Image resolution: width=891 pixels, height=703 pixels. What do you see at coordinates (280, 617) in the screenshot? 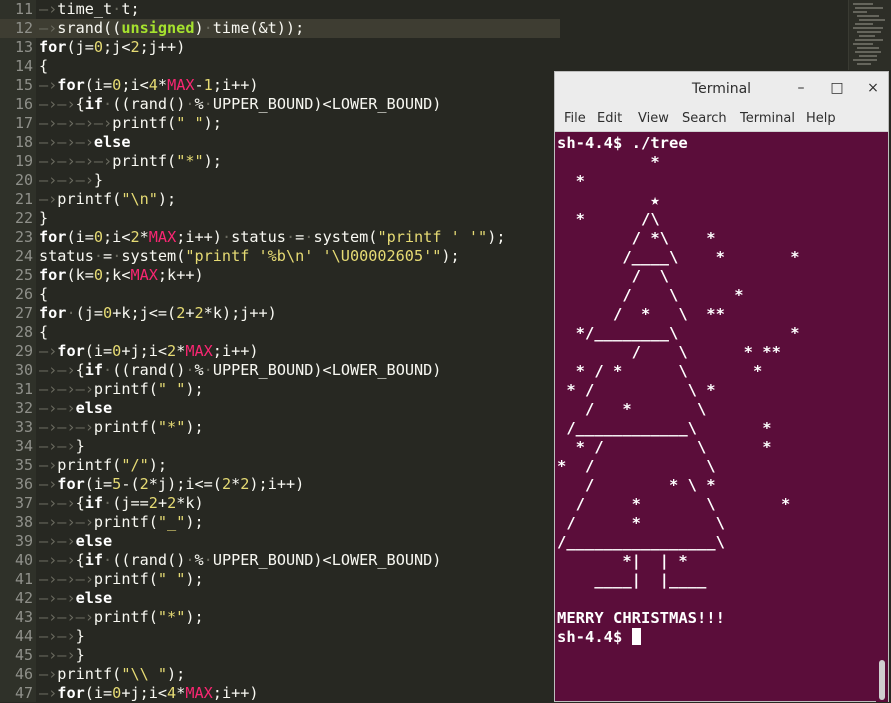
I see `code-line: 43 —›—›—›printf("*");` at bounding box center [280, 617].